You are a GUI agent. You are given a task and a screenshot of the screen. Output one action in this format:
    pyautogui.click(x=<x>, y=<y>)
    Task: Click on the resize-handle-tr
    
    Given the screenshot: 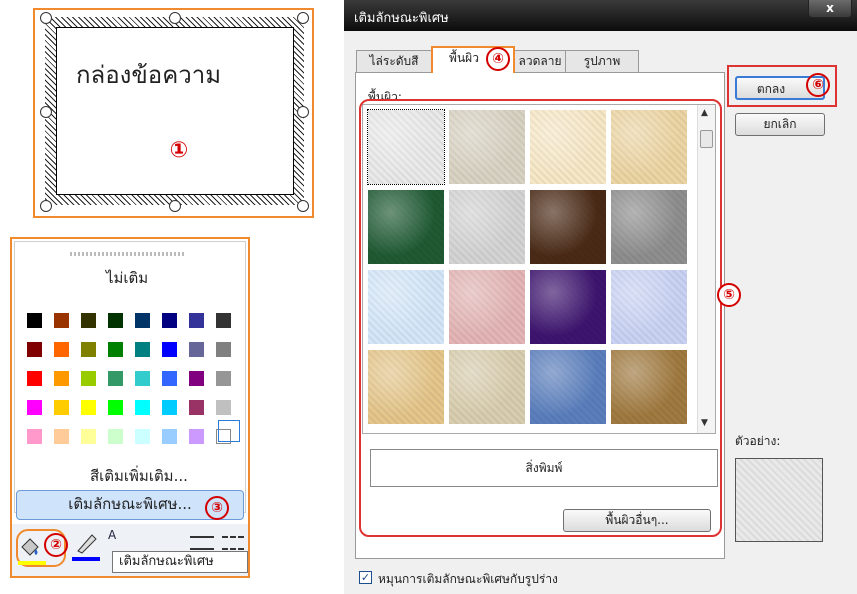 What is the action you would take?
    pyautogui.click(x=303, y=18)
    